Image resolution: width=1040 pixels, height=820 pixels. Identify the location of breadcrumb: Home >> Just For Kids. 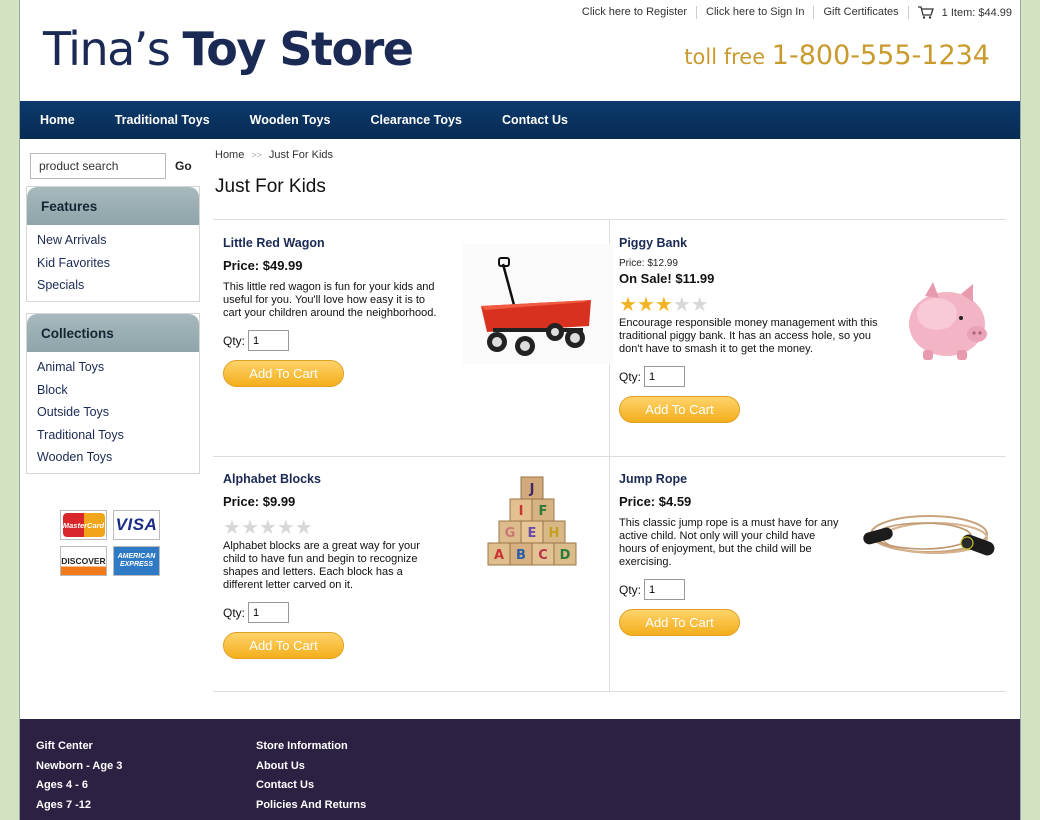
(274, 155).